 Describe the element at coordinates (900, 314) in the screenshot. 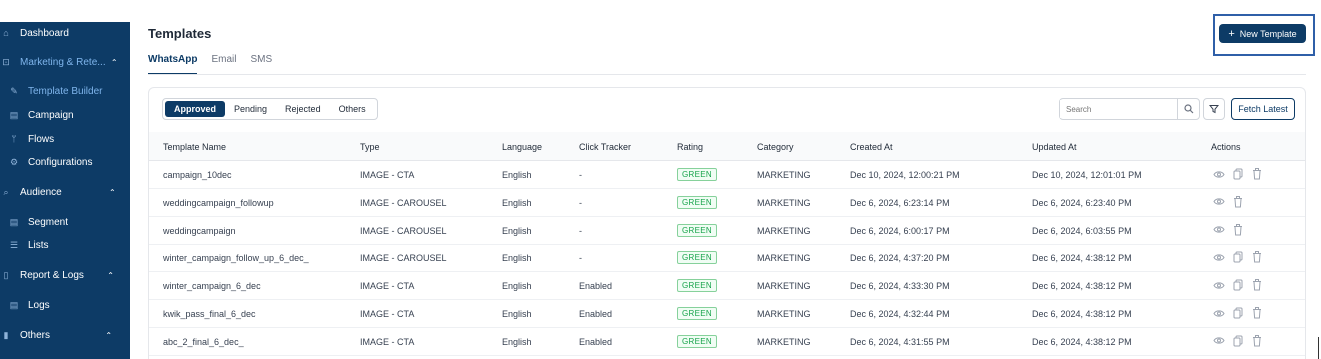

I see `cell-created-at: Dec 6, 2024, 4:32:44 PM` at that location.